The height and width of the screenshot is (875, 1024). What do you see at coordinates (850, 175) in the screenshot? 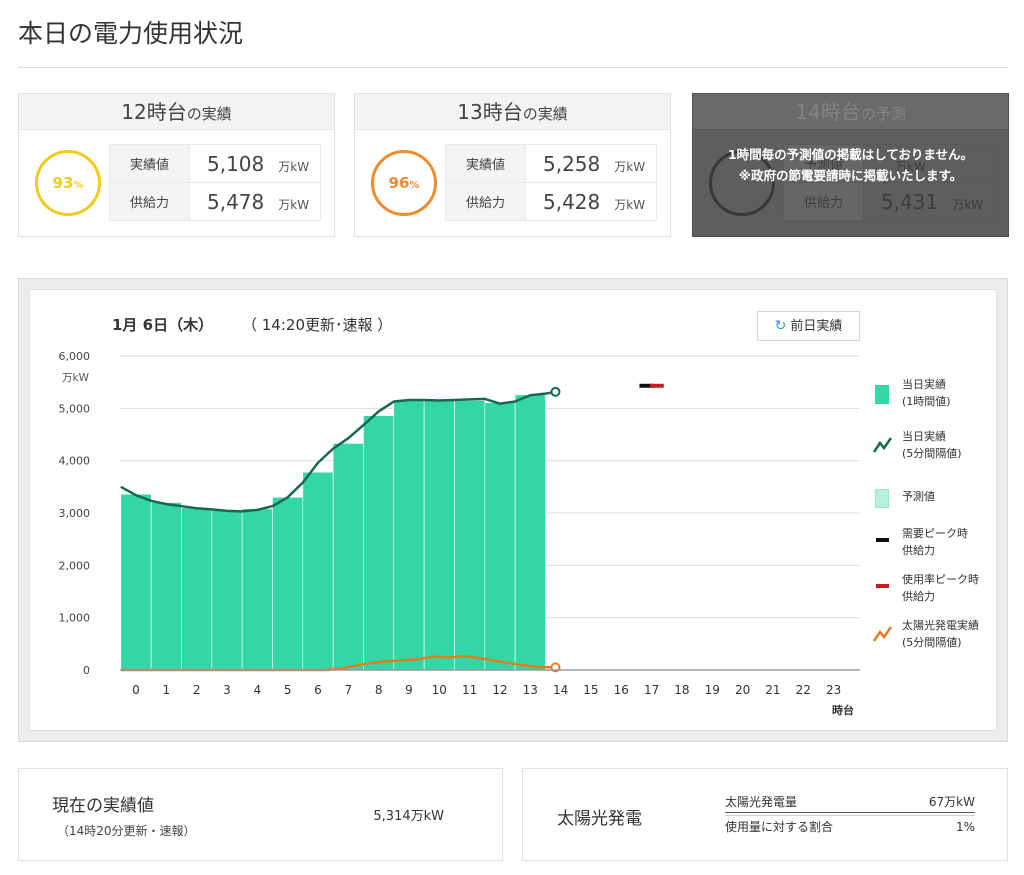
I see `notice-line: ※政府の節電要請時に掲載いたします。` at bounding box center [850, 175].